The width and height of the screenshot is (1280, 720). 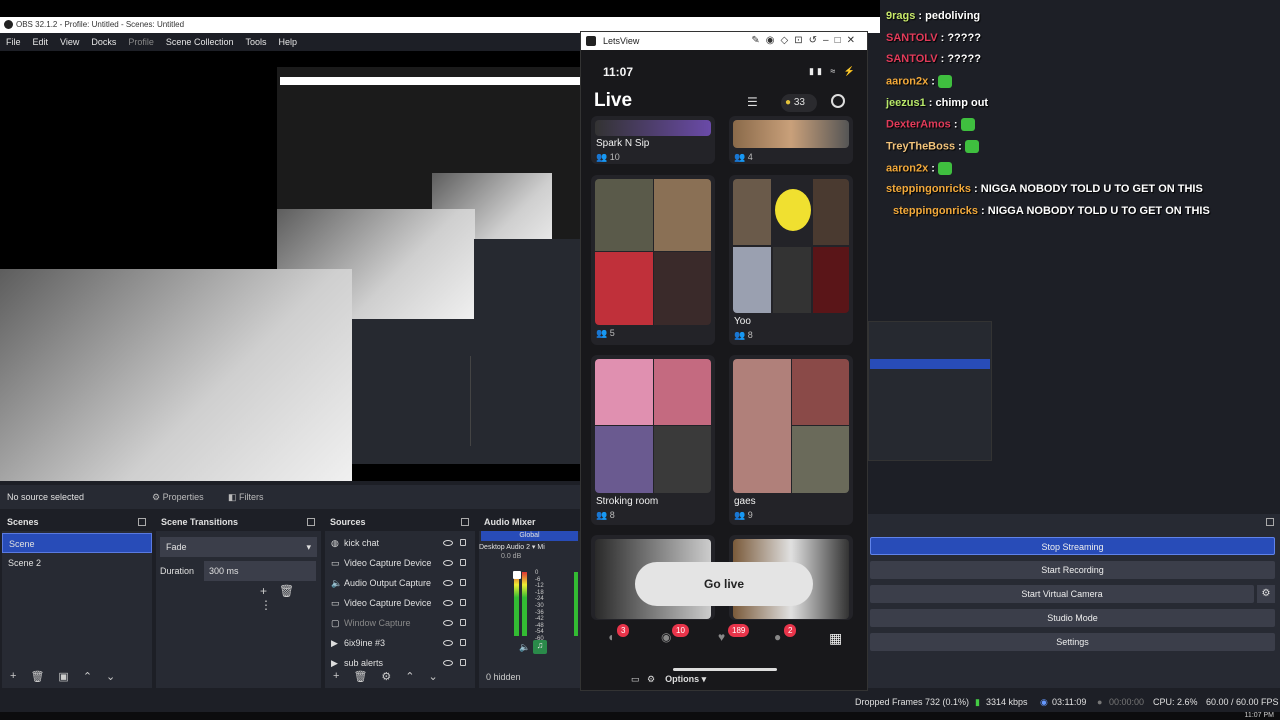 I want to click on menu-view: View, so click(x=69, y=42).